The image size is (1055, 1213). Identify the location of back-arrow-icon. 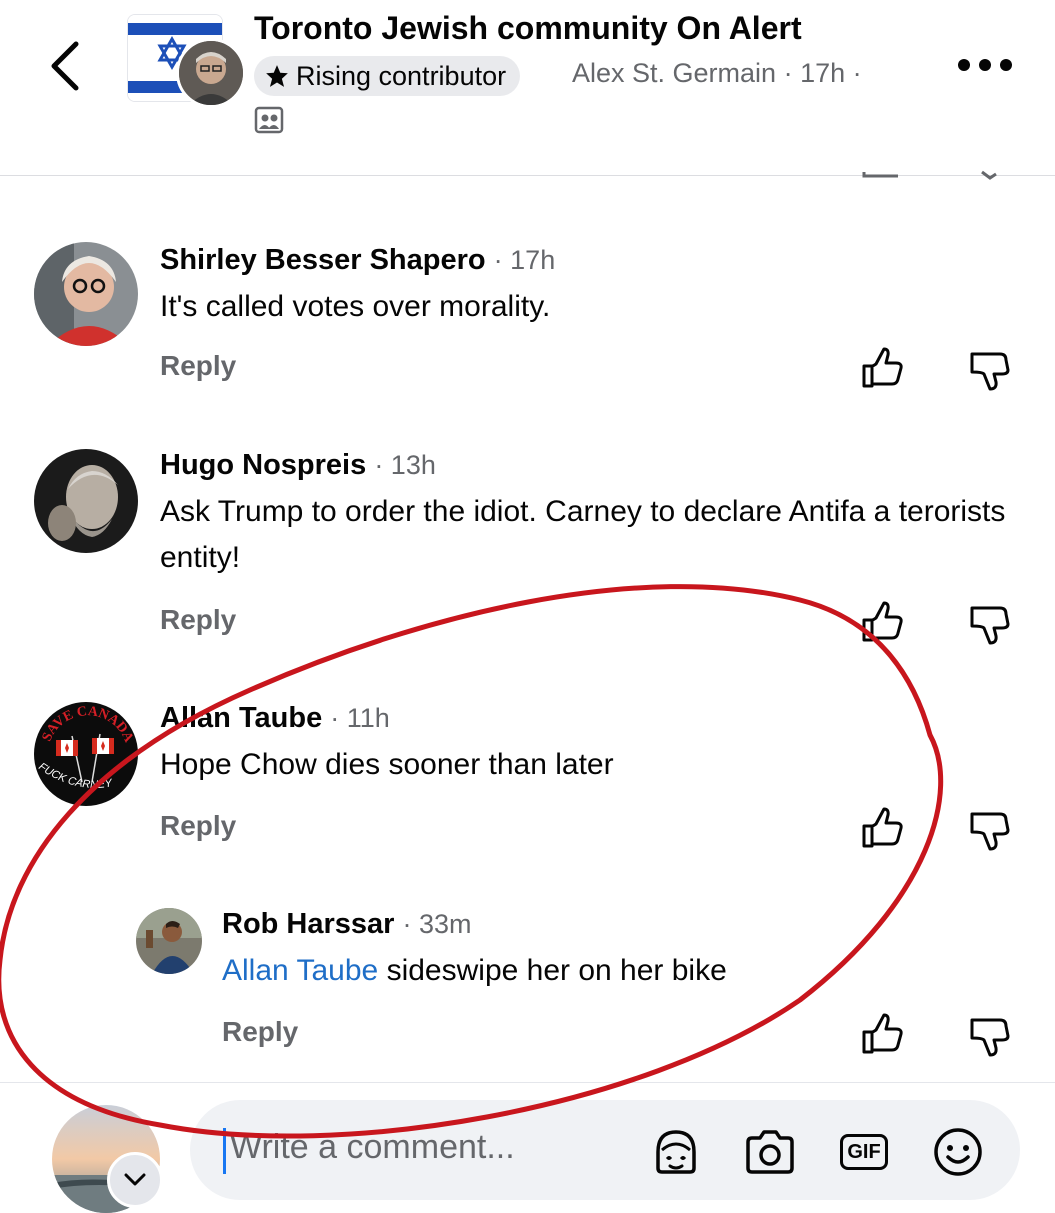
(65, 66).